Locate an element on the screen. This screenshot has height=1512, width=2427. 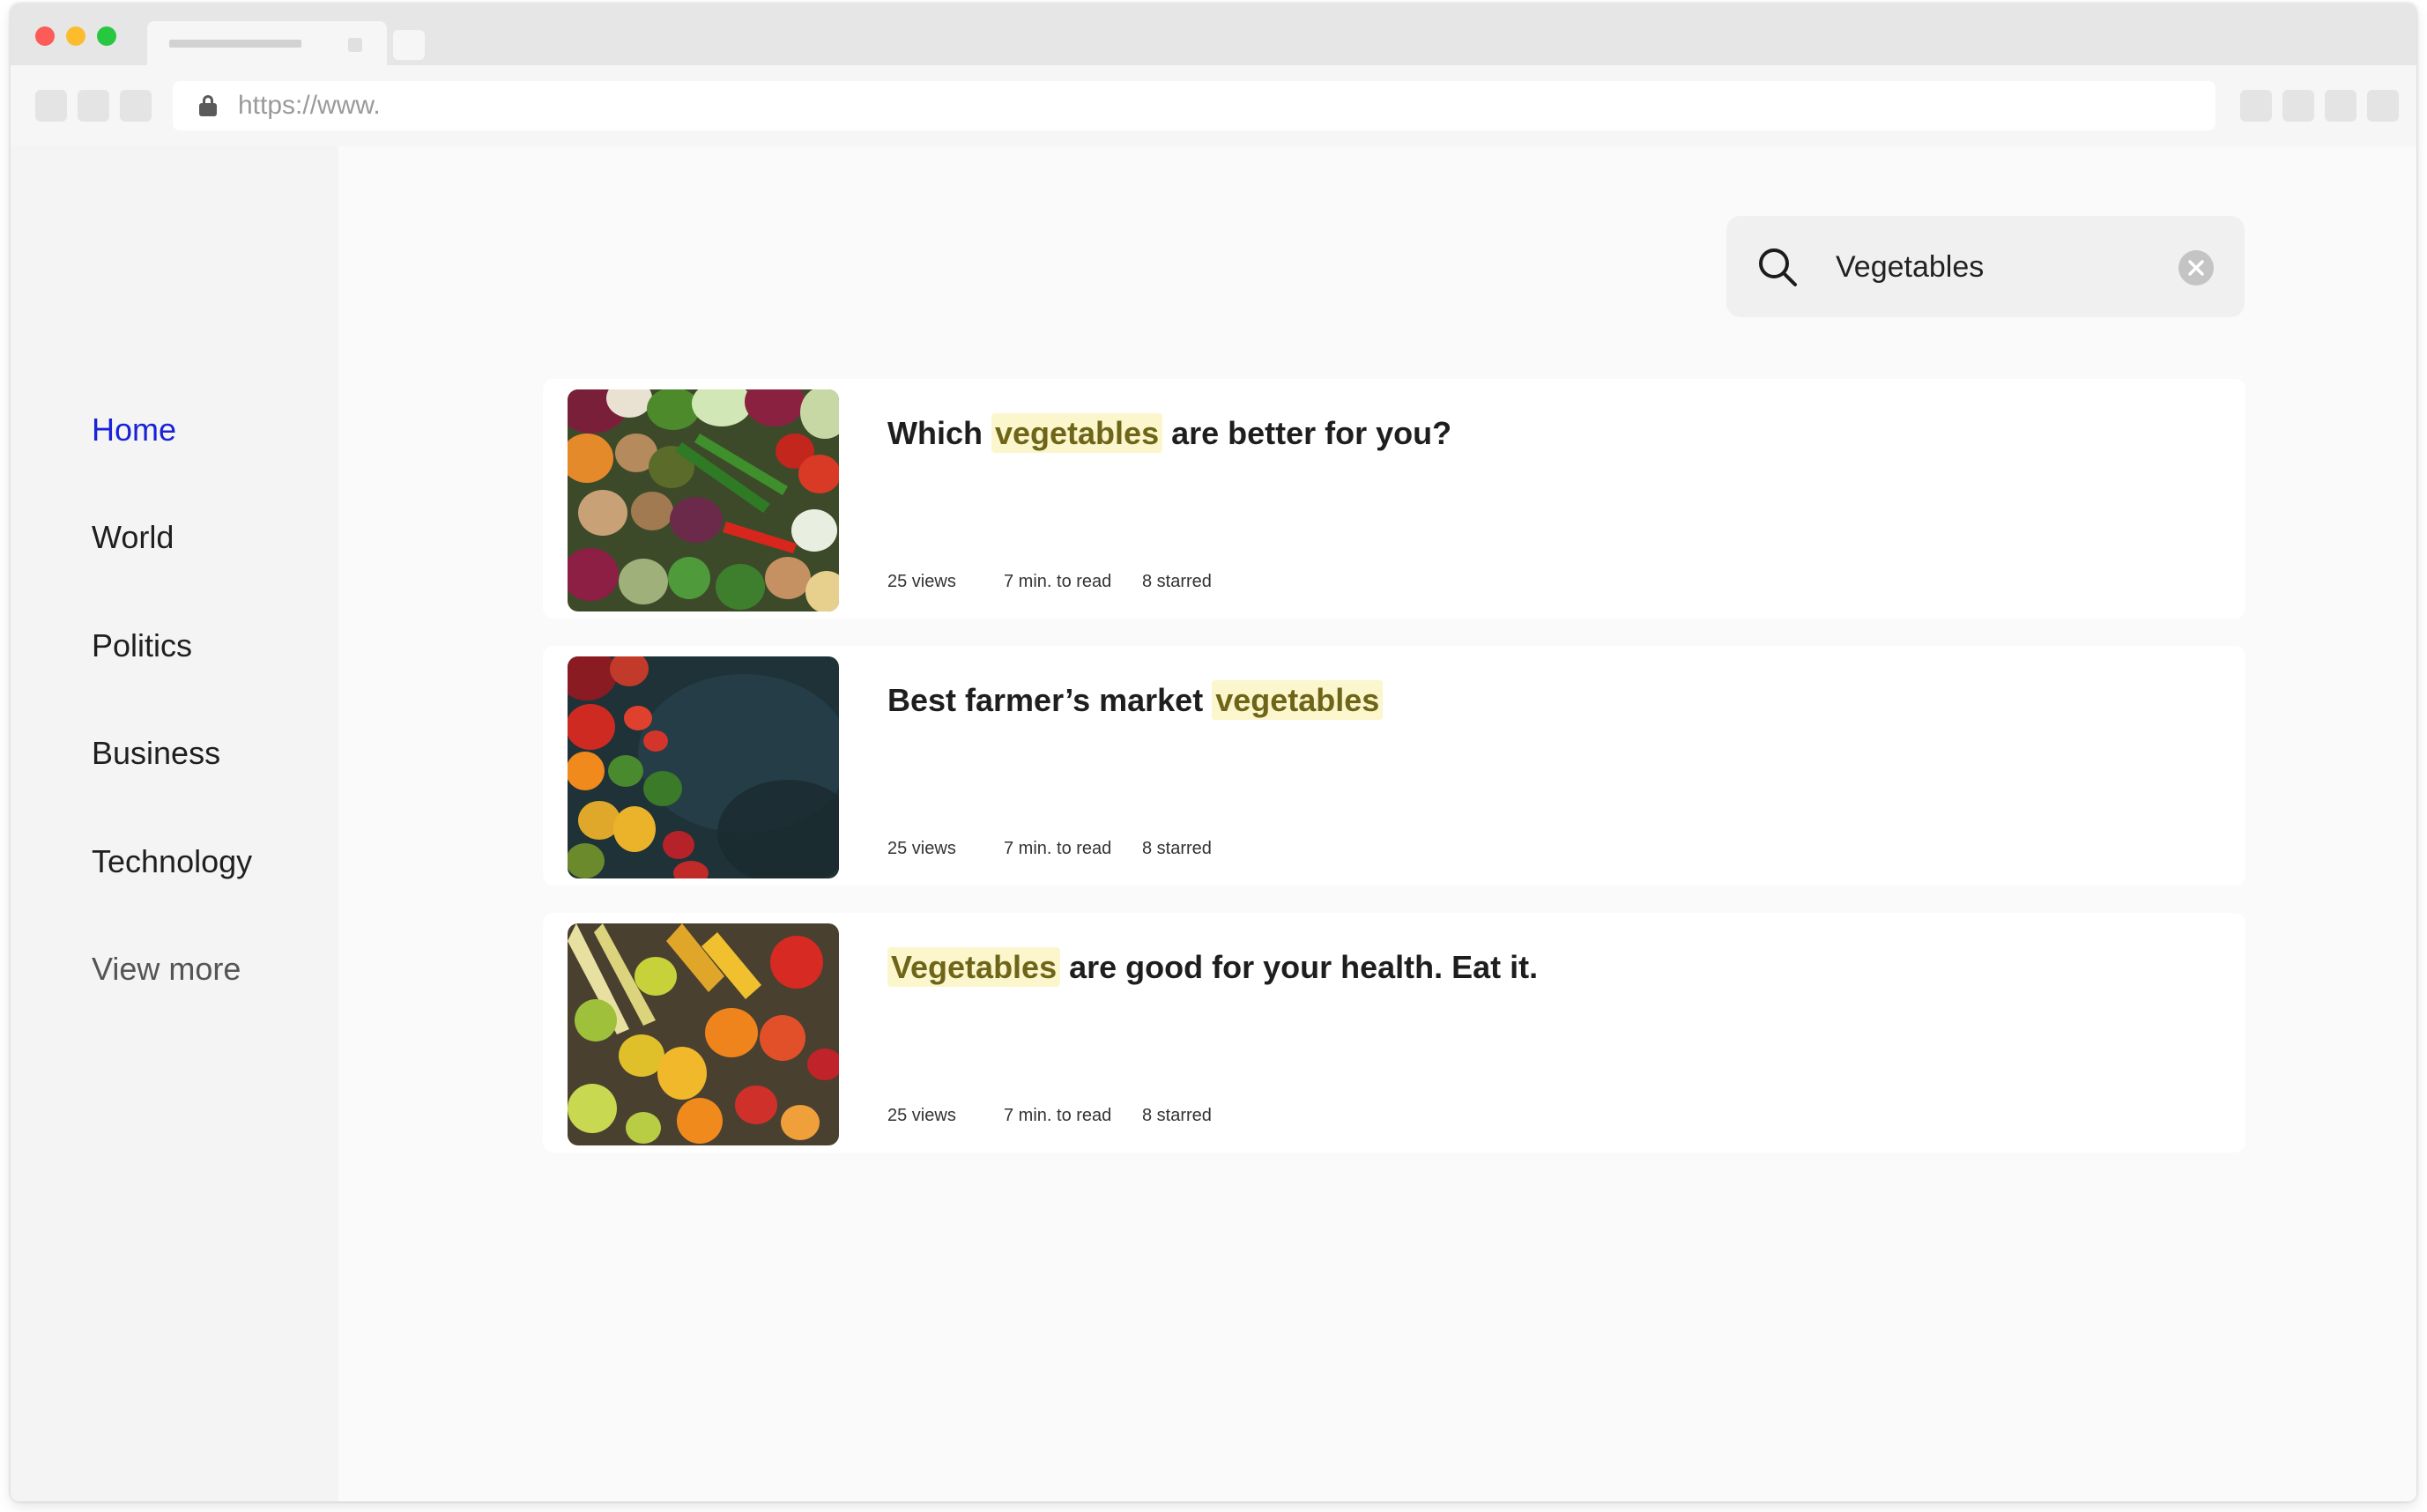
back-button is located at coordinates (51, 106).